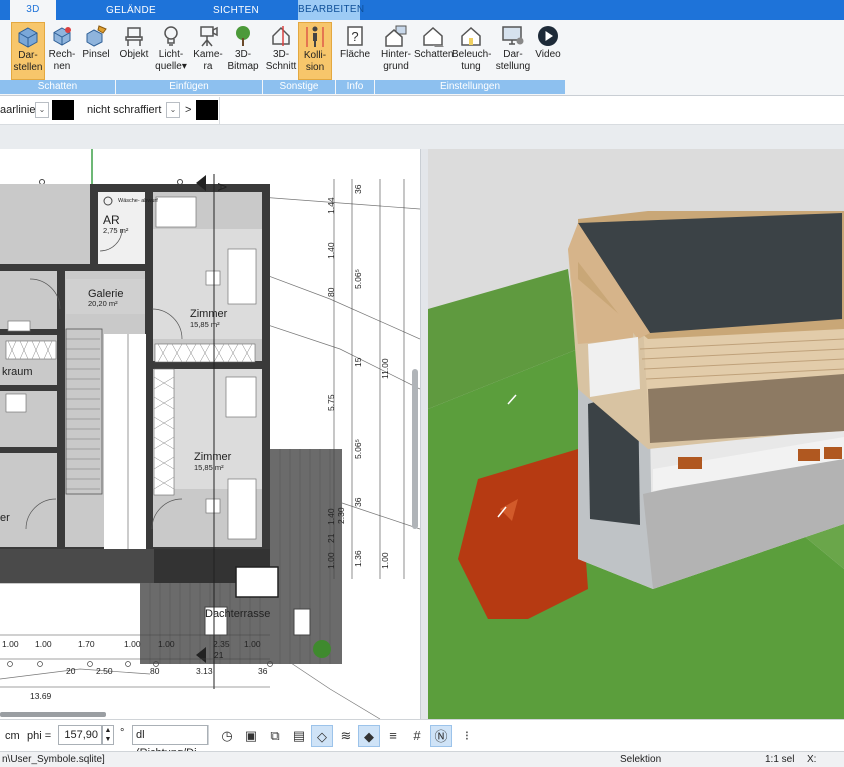 This screenshot has height=767, width=844. What do you see at coordinates (164, 432) in the screenshot?
I see `window-strip-vertical` at bounding box center [164, 432].